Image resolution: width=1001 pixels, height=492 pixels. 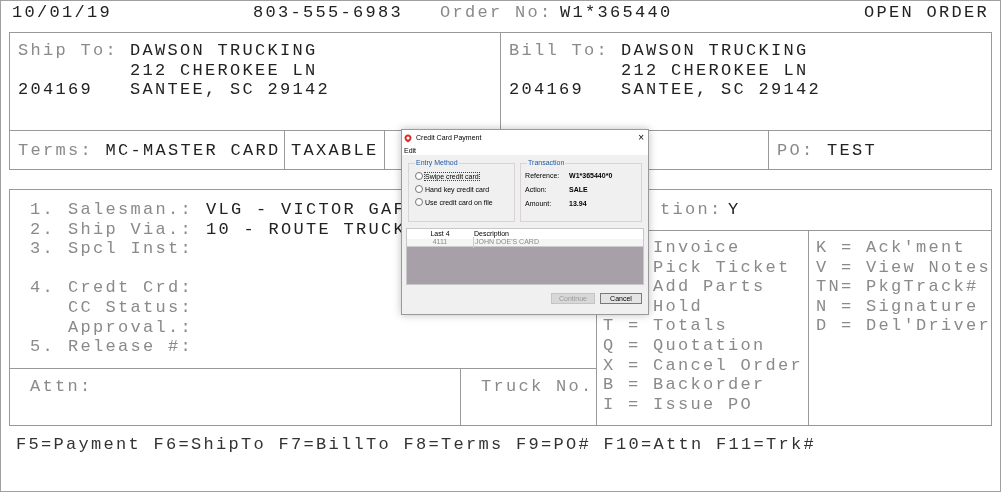 I want to click on tax-status: TAXABLE, so click(x=335, y=150).